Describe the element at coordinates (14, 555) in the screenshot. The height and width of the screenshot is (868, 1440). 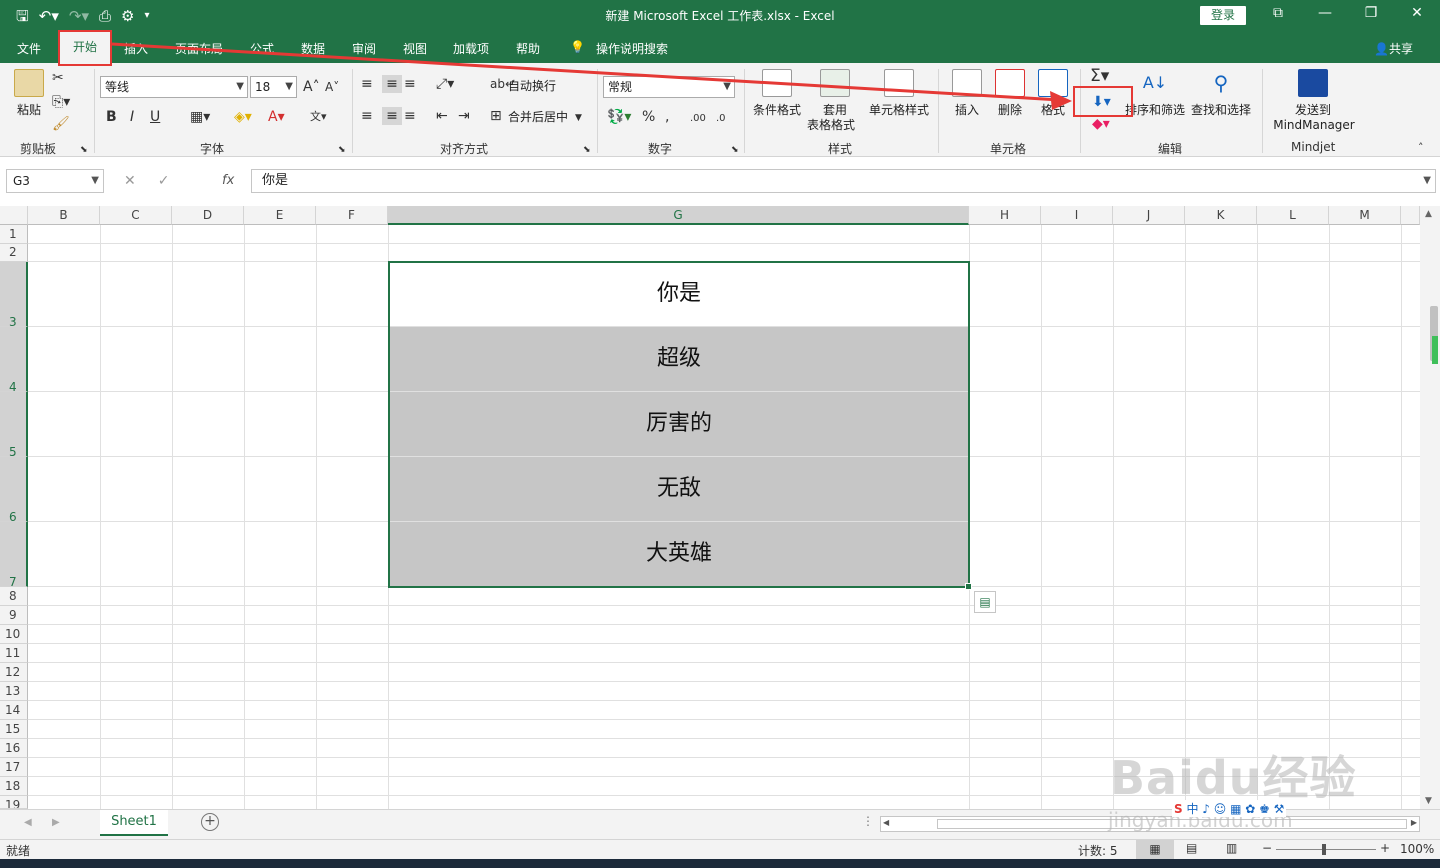
I see `row-header-selected: 7` at that location.